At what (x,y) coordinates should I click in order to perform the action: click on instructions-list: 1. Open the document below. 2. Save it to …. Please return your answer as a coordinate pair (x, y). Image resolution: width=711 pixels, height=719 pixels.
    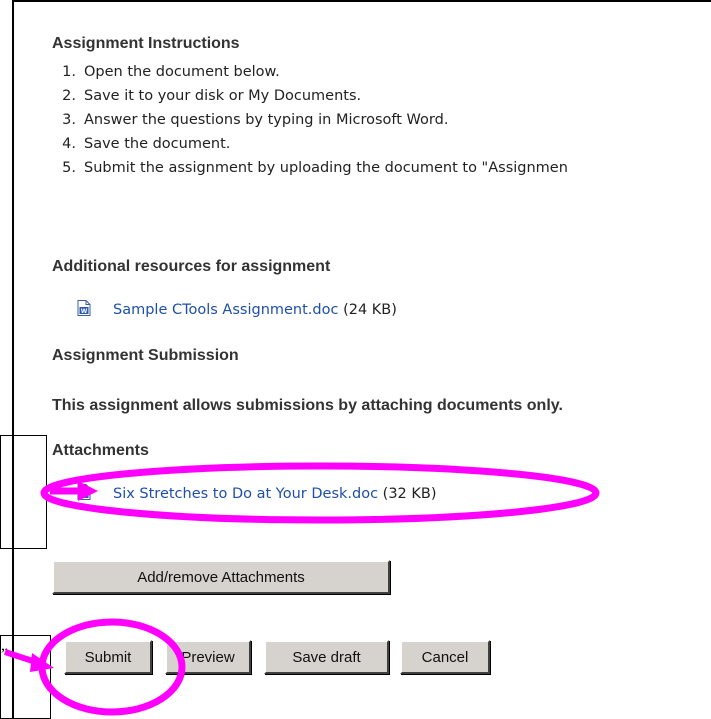
    Looking at the image, I should click on (310, 120).